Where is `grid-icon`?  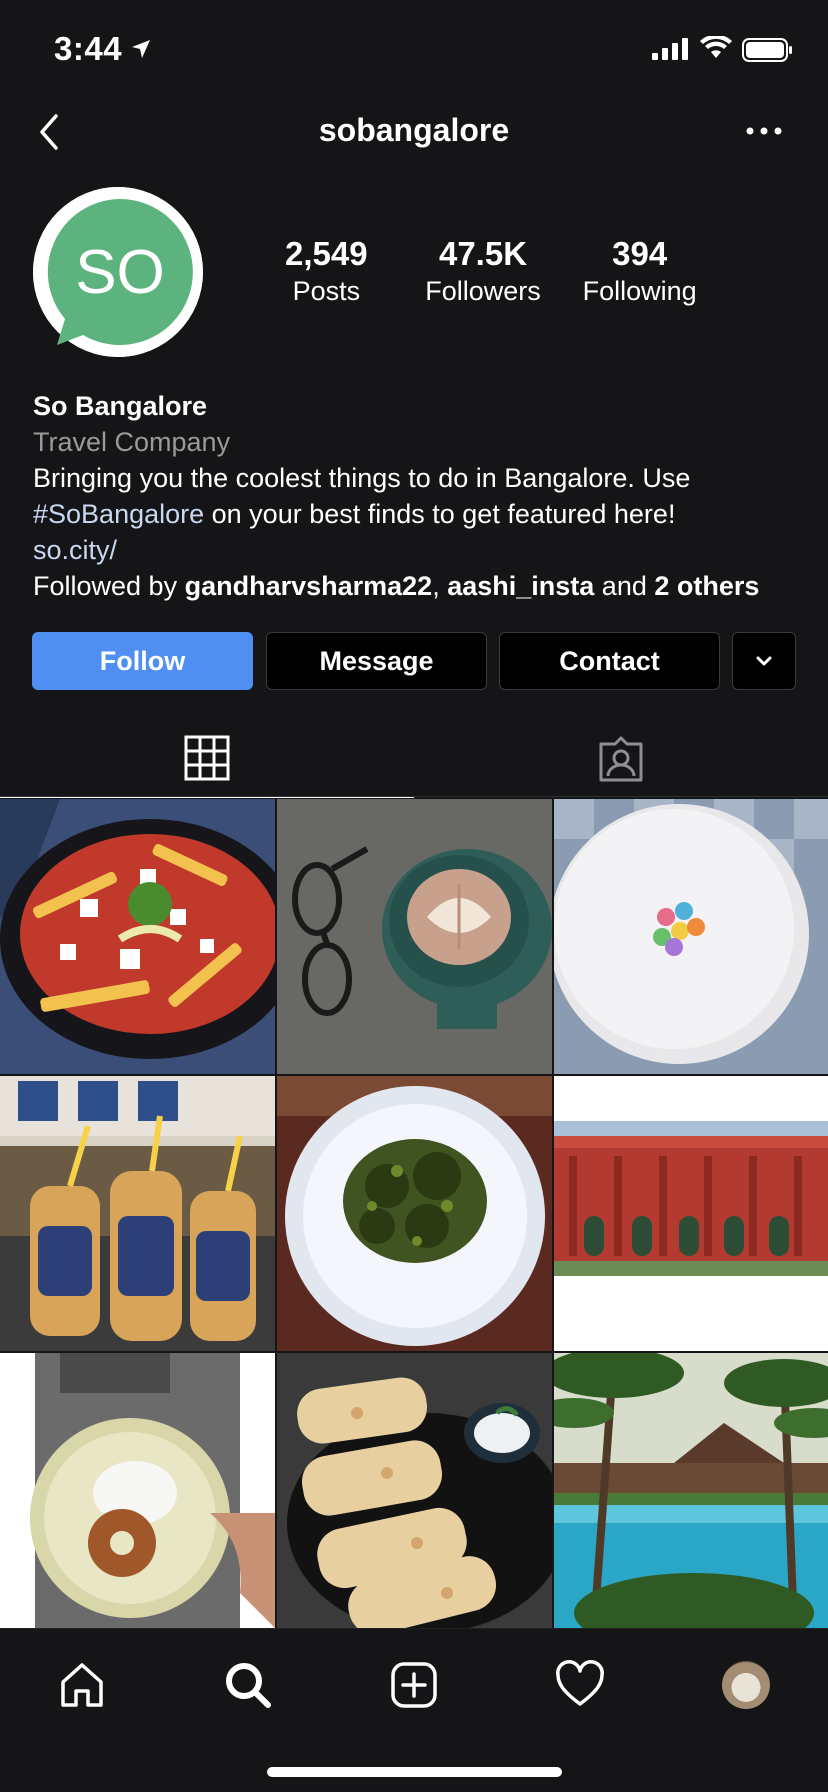 grid-icon is located at coordinates (207, 758).